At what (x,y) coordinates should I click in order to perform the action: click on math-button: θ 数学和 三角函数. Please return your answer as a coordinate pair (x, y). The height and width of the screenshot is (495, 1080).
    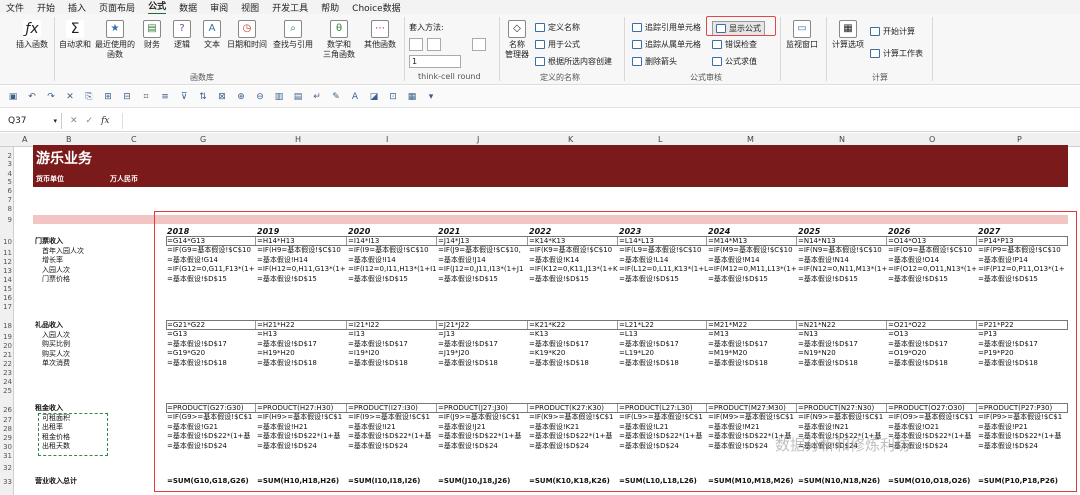
    Looking at the image, I should click on (339, 40).